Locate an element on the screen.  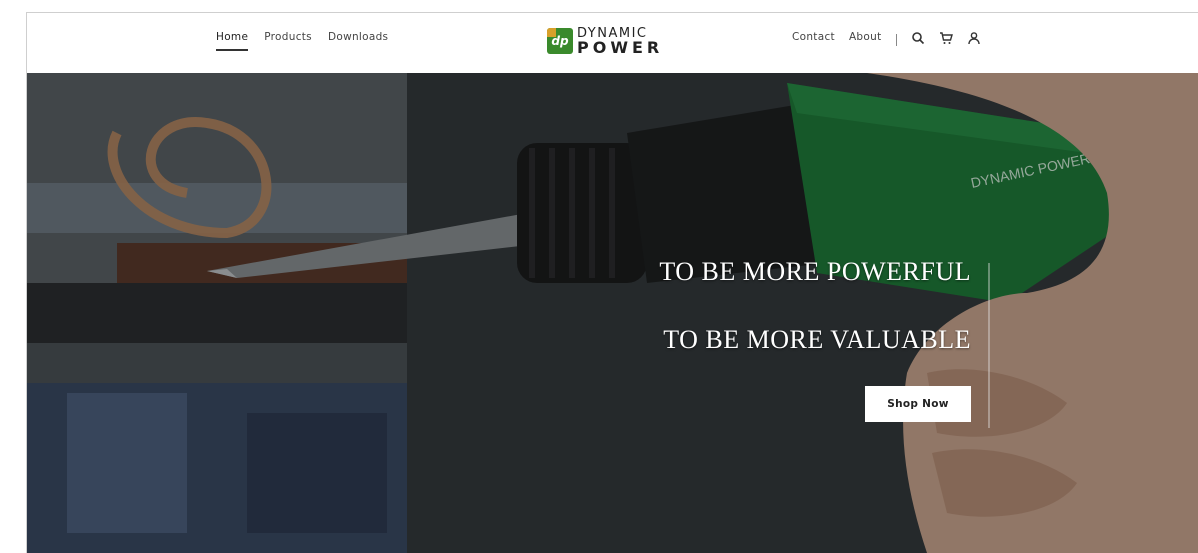
nav-products-link: Products is located at coordinates (288, 41).